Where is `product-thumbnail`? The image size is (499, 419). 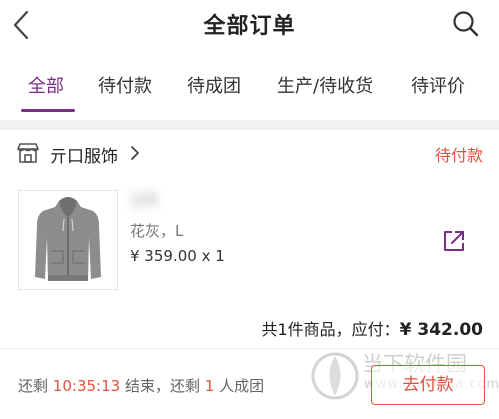
product-thumbnail is located at coordinates (68, 240).